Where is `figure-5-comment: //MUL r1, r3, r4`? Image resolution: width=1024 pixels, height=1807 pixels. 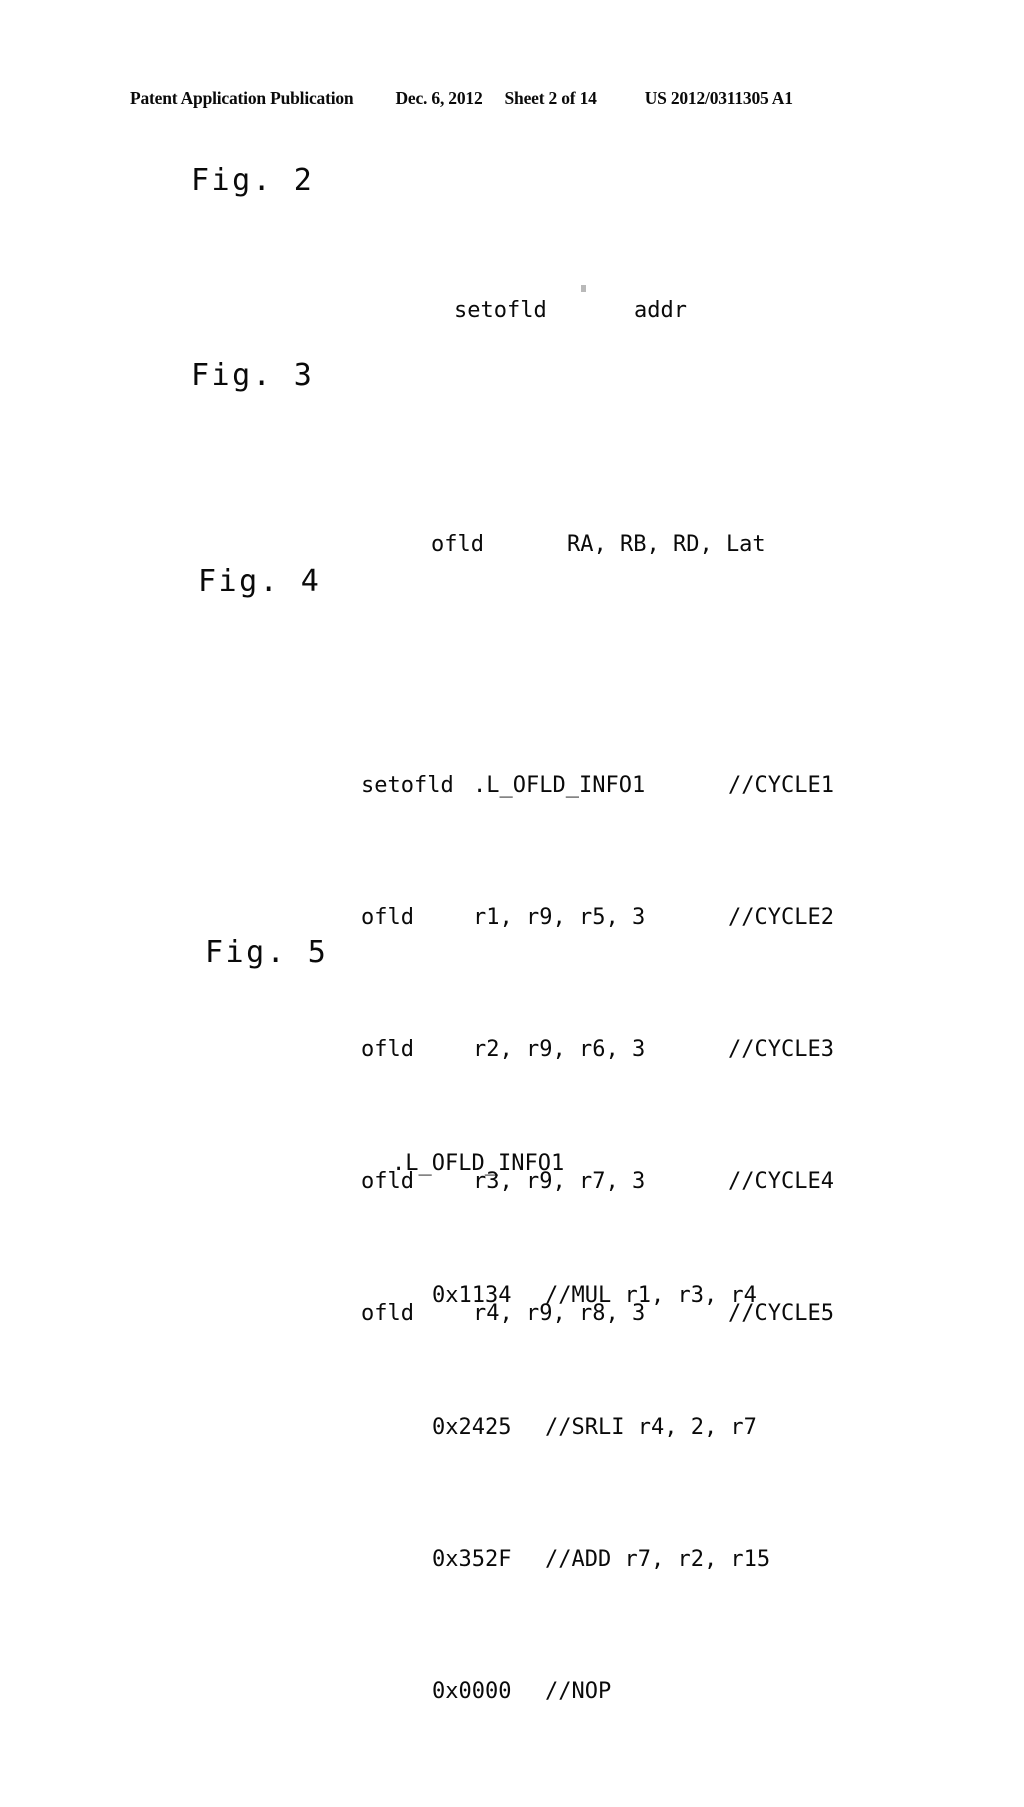 figure-5-comment: //MUL r1, r3, r4 is located at coordinates (651, 1295).